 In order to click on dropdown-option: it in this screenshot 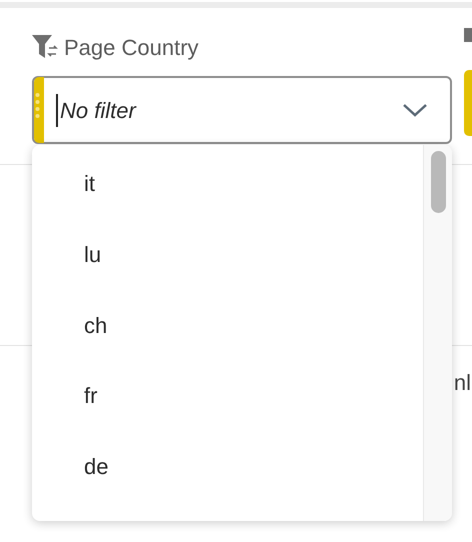, I will do `click(227, 202)`.